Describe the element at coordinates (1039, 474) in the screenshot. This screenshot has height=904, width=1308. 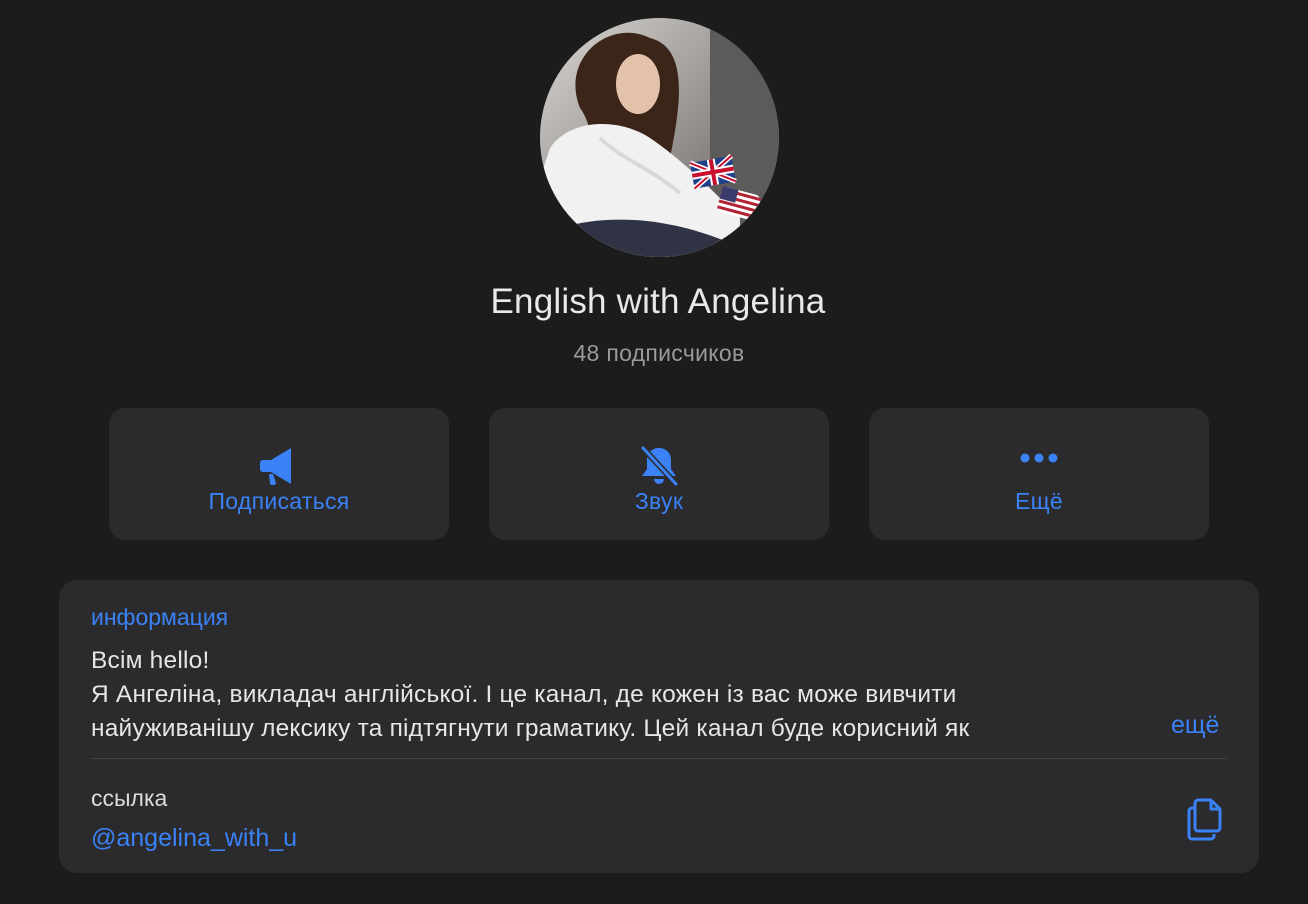
I see `more-button: Ещё` at that location.